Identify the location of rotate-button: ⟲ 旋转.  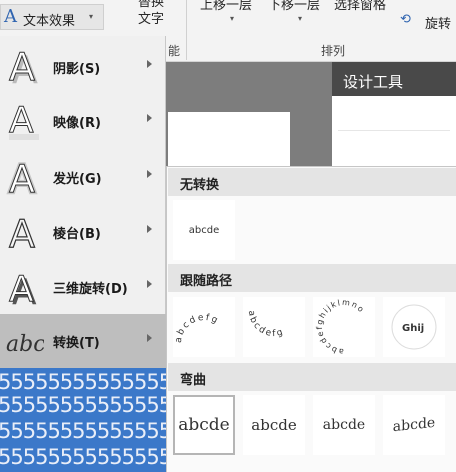
(428, 22).